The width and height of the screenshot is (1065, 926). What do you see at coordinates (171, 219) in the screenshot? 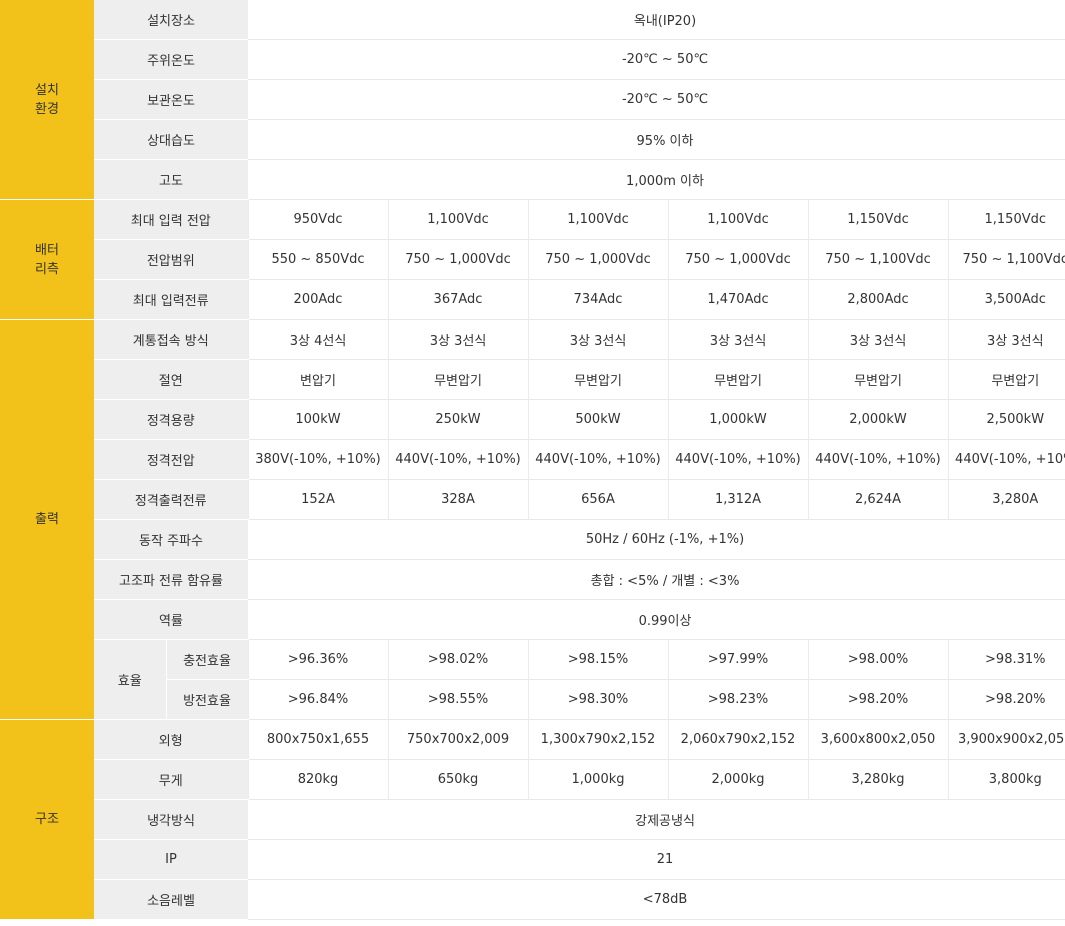
I see `row-label: 최대 입력 전압` at bounding box center [171, 219].